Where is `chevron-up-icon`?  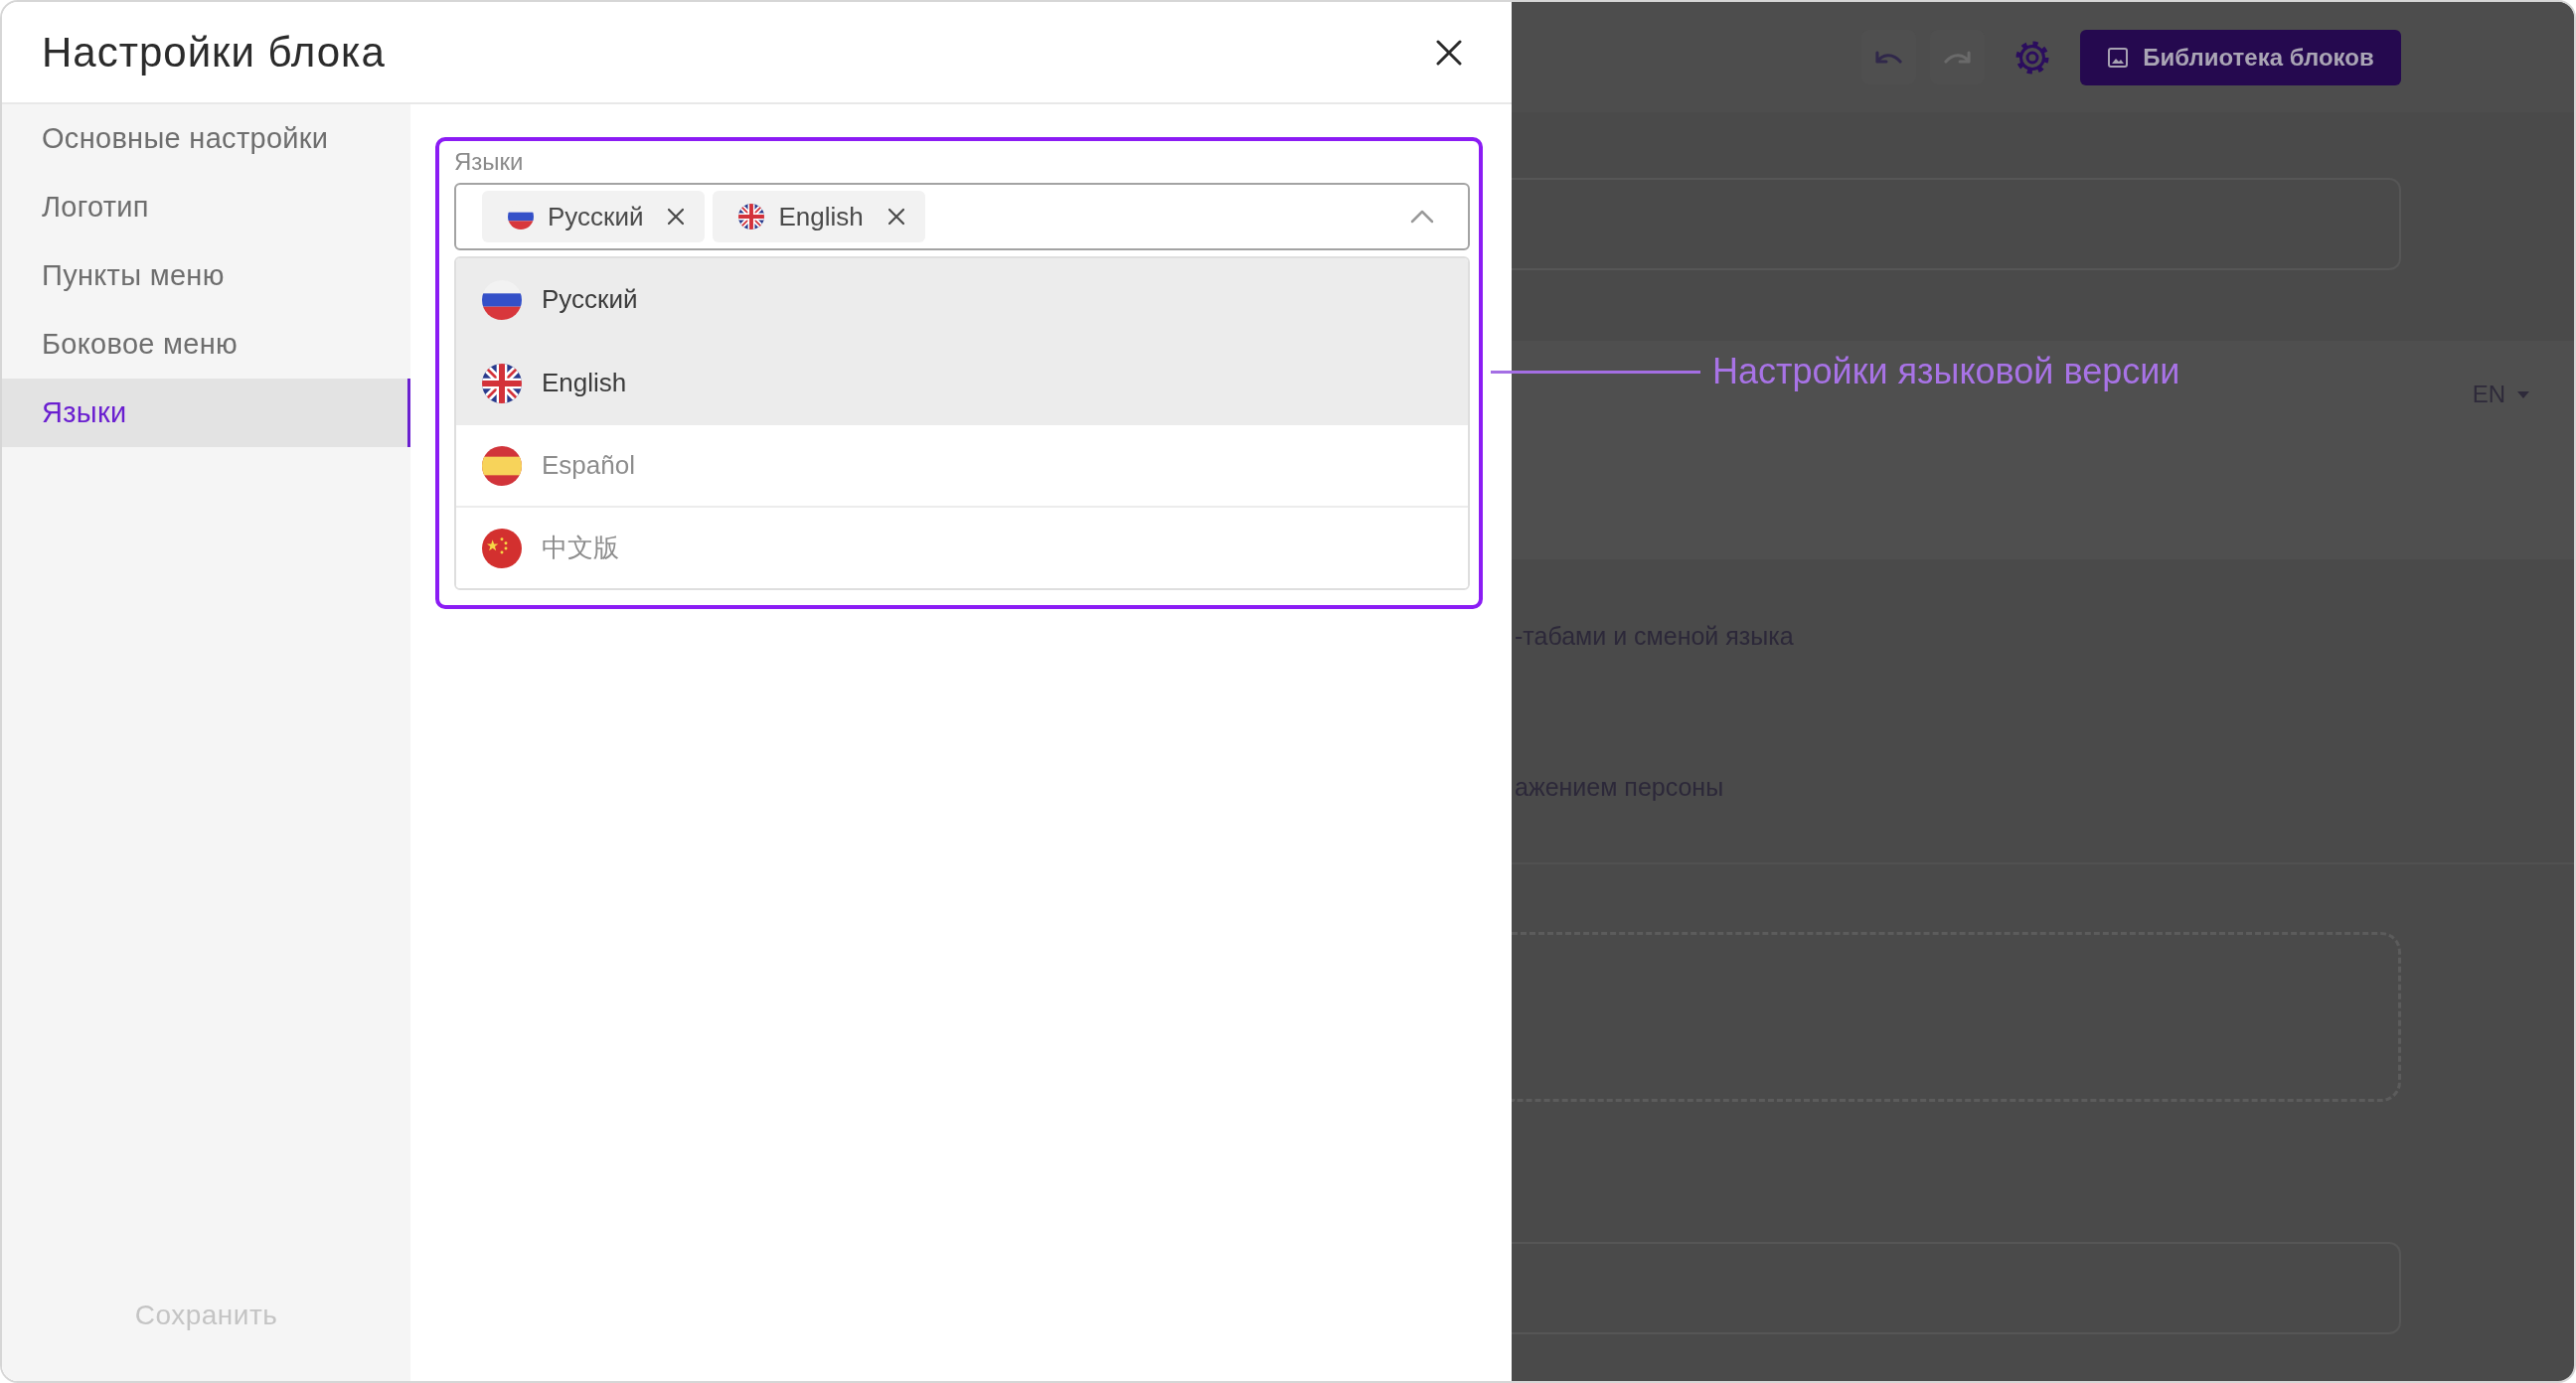 chevron-up-icon is located at coordinates (1422, 217).